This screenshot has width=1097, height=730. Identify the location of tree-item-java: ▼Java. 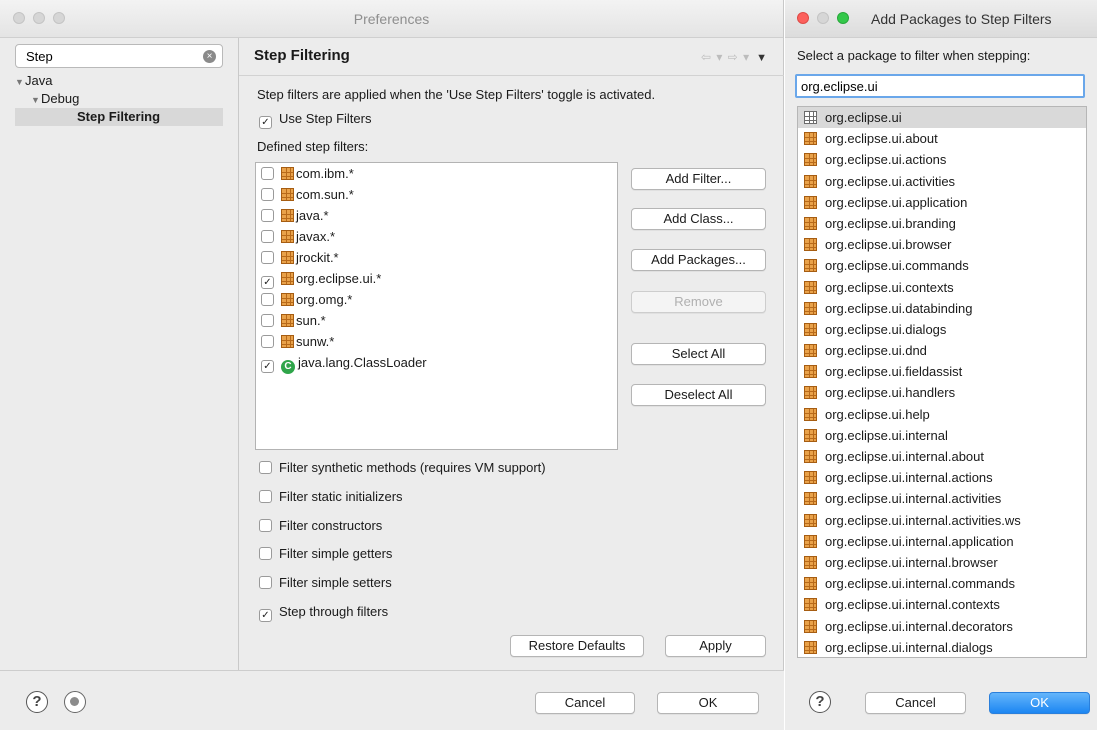
(119, 81).